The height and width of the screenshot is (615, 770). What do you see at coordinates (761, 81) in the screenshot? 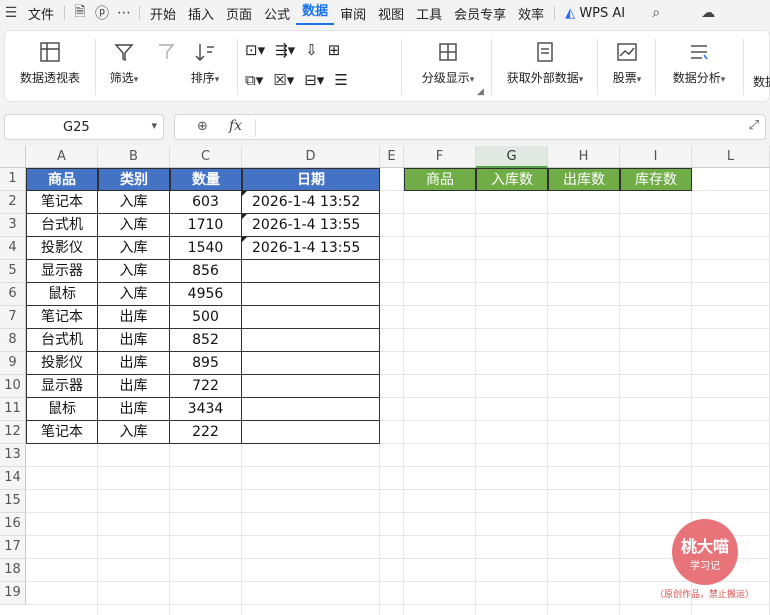
I see `ribbon-cutoff-button: 数据` at bounding box center [761, 81].